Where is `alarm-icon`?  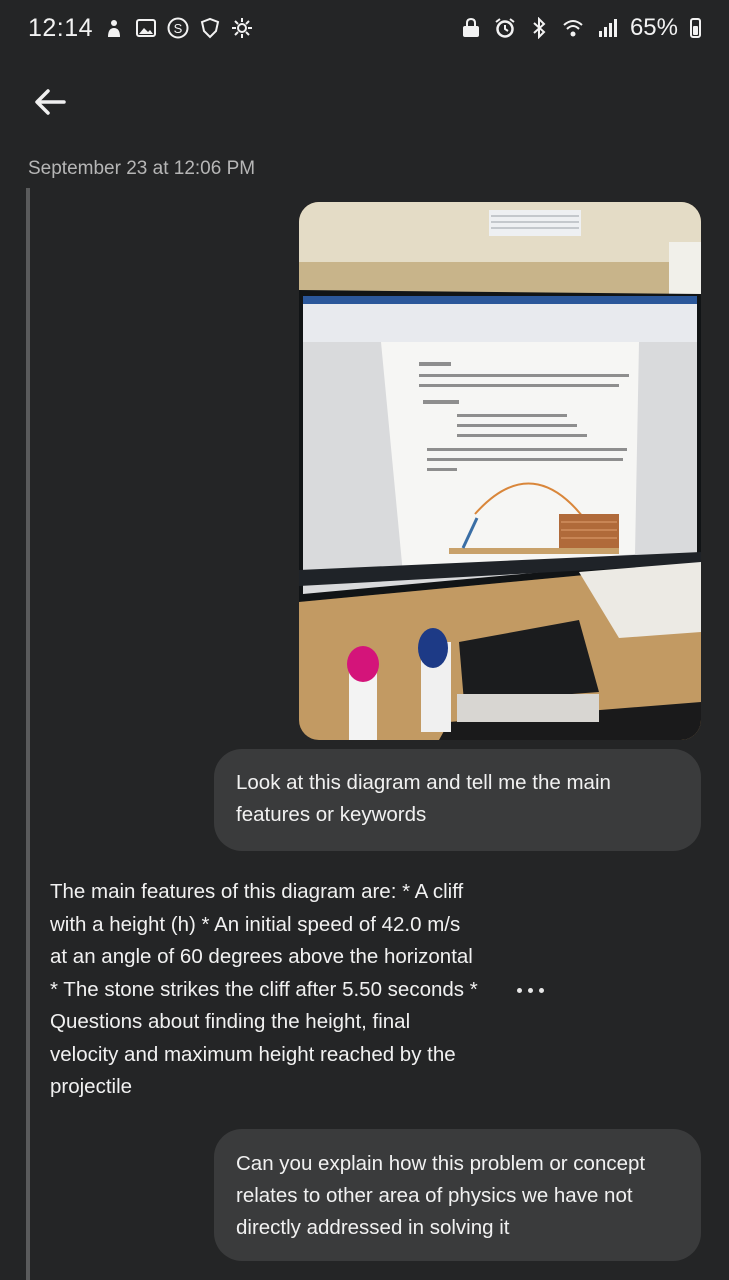 alarm-icon is located at coordinates (505, 28).